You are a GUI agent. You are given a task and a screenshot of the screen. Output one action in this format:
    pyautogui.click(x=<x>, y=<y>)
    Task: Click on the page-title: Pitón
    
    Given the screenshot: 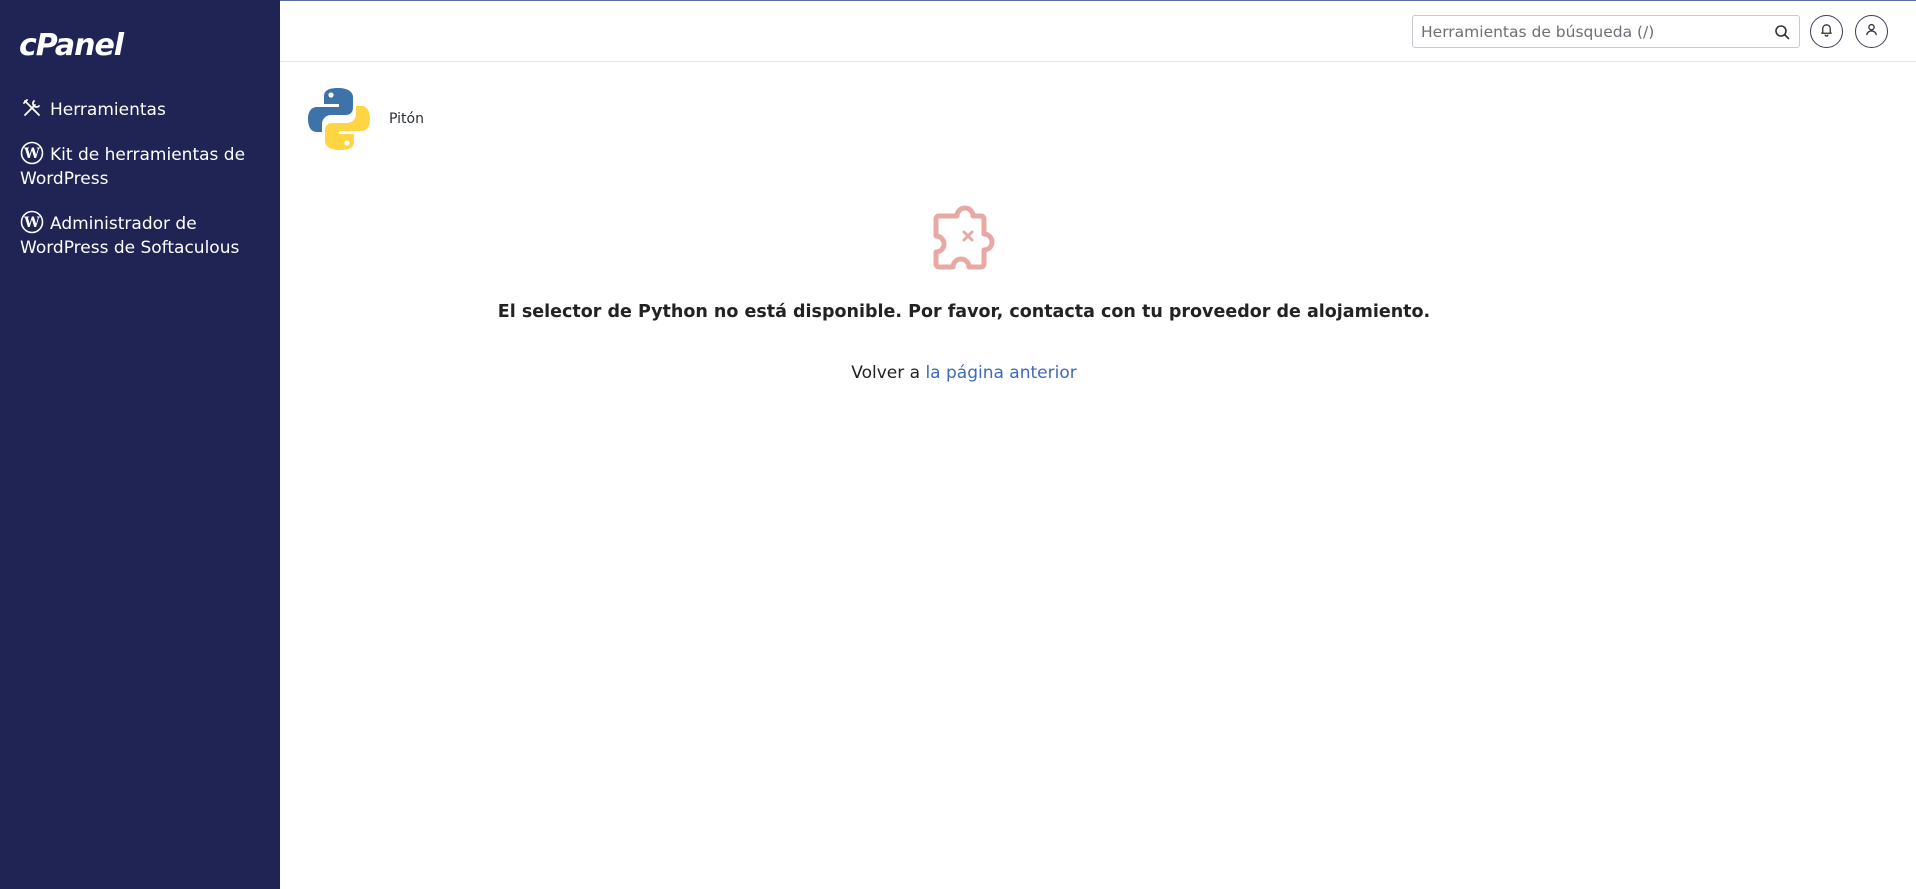 What is the action you would take?
    pyautogui.click(x=406, y=119)
    